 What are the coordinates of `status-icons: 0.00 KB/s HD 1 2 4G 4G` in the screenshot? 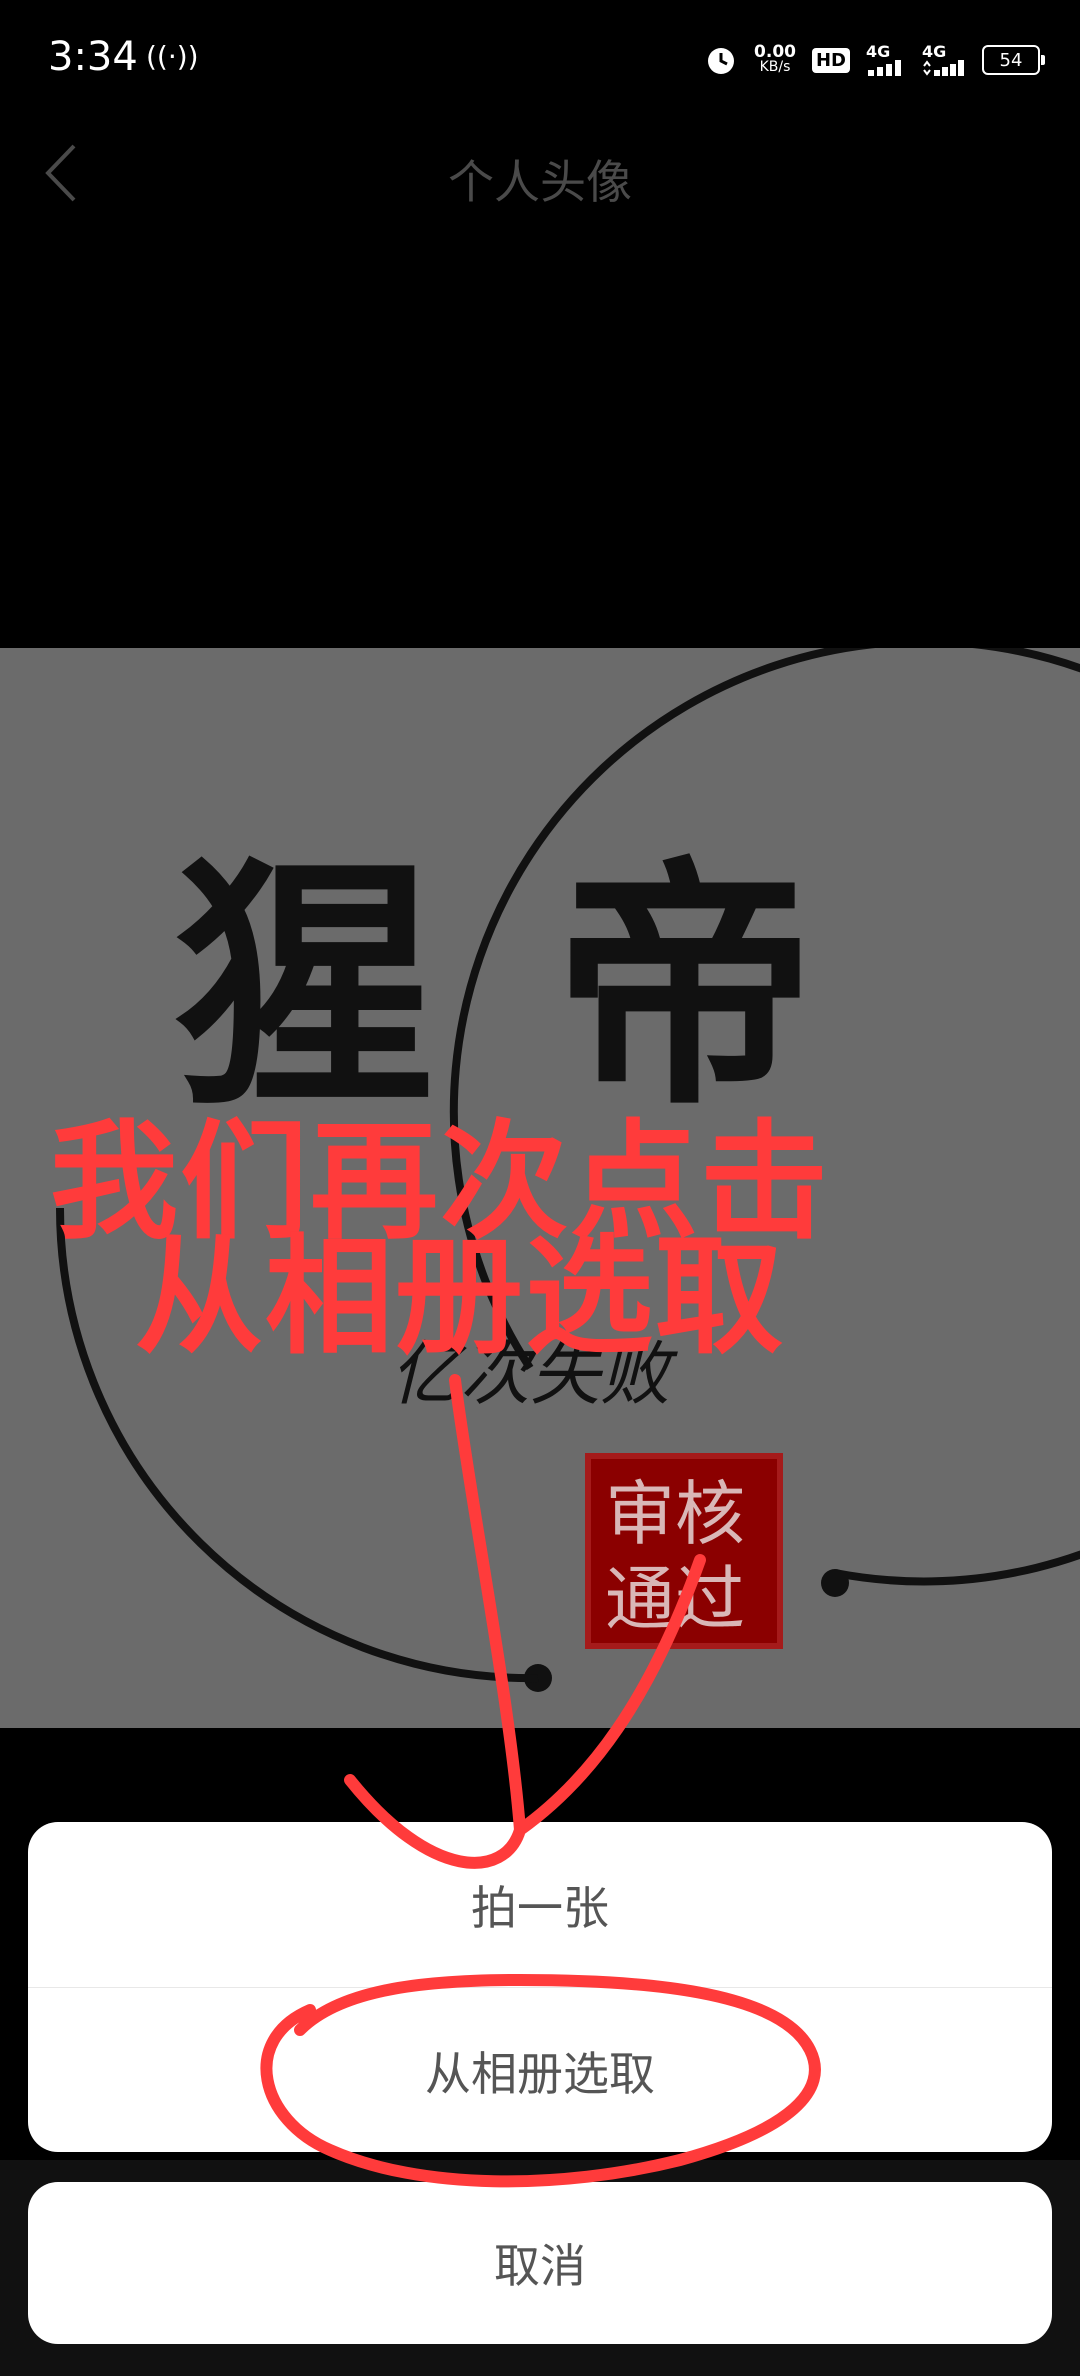 It's located at (874, 60).